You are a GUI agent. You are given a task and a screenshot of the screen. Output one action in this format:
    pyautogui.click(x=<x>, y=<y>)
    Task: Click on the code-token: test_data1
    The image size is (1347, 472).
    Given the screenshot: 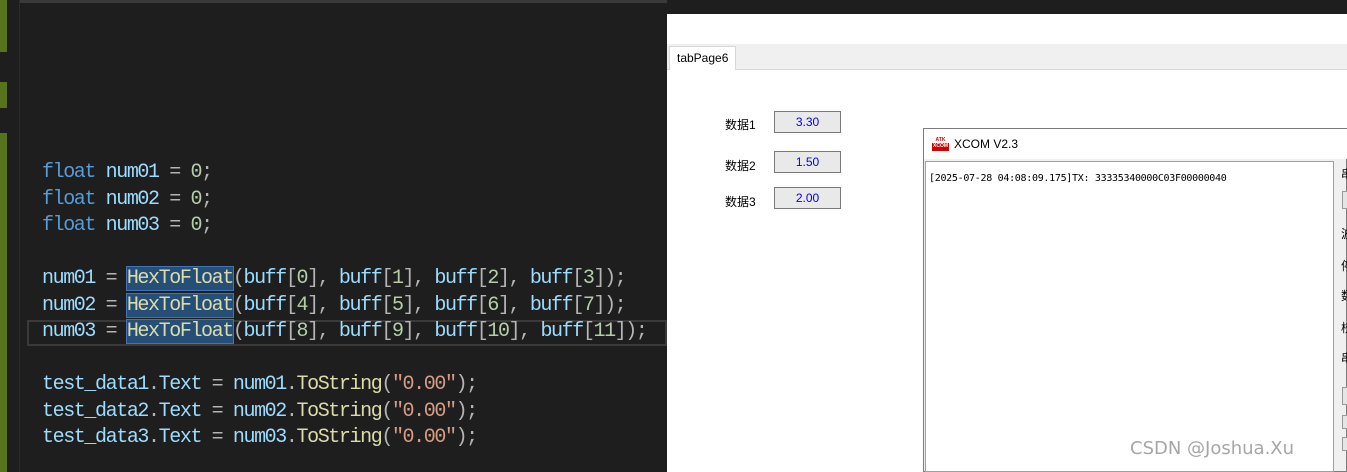 What is the action you would take?
    pyautogui.click(x=95, y=384)
    